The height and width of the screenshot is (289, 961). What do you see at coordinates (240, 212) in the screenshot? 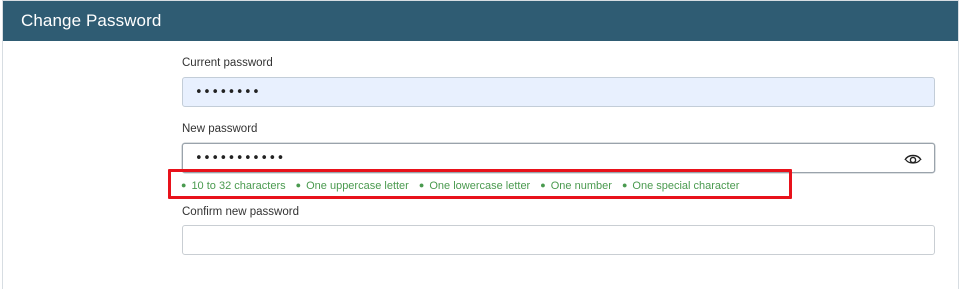
I see `confirm-password-label: Confirm new password` at bounding box center [240, 212].